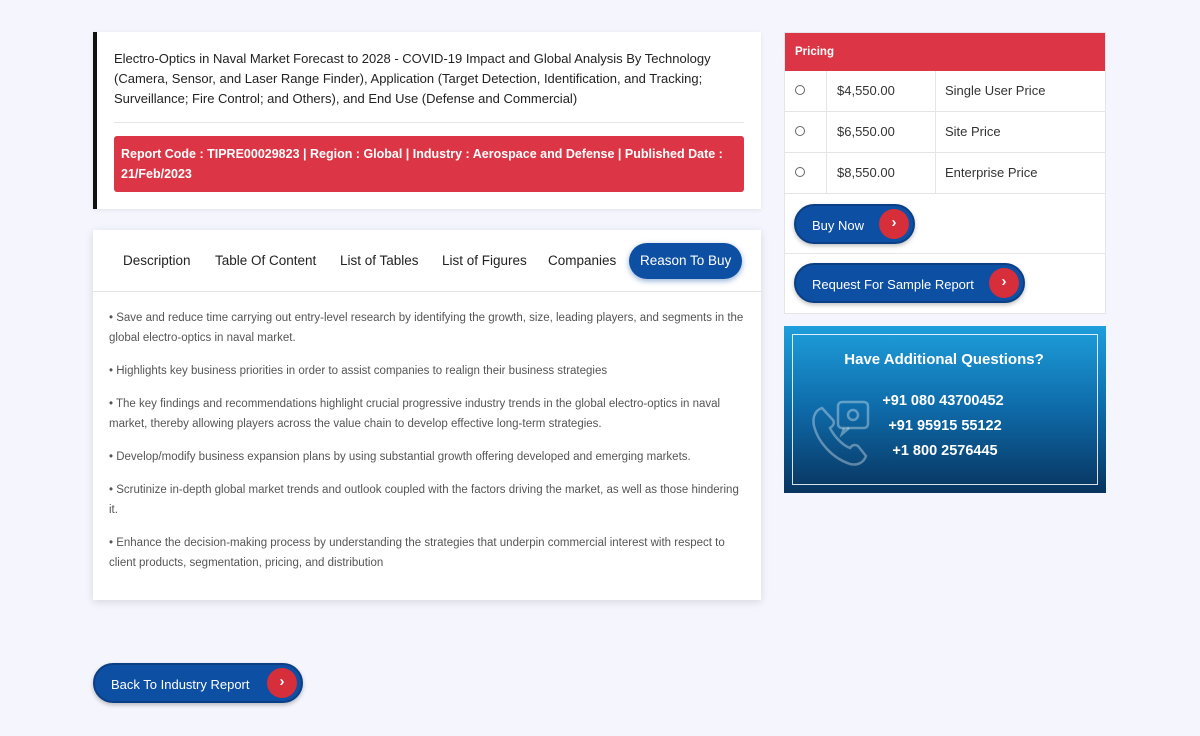 This screenshot has height=736, width=1200. What do you see at coordinates (838, 225) in the screenshot?
I see `buy-now-label: Buy Now` at bounding box center [838, 225].